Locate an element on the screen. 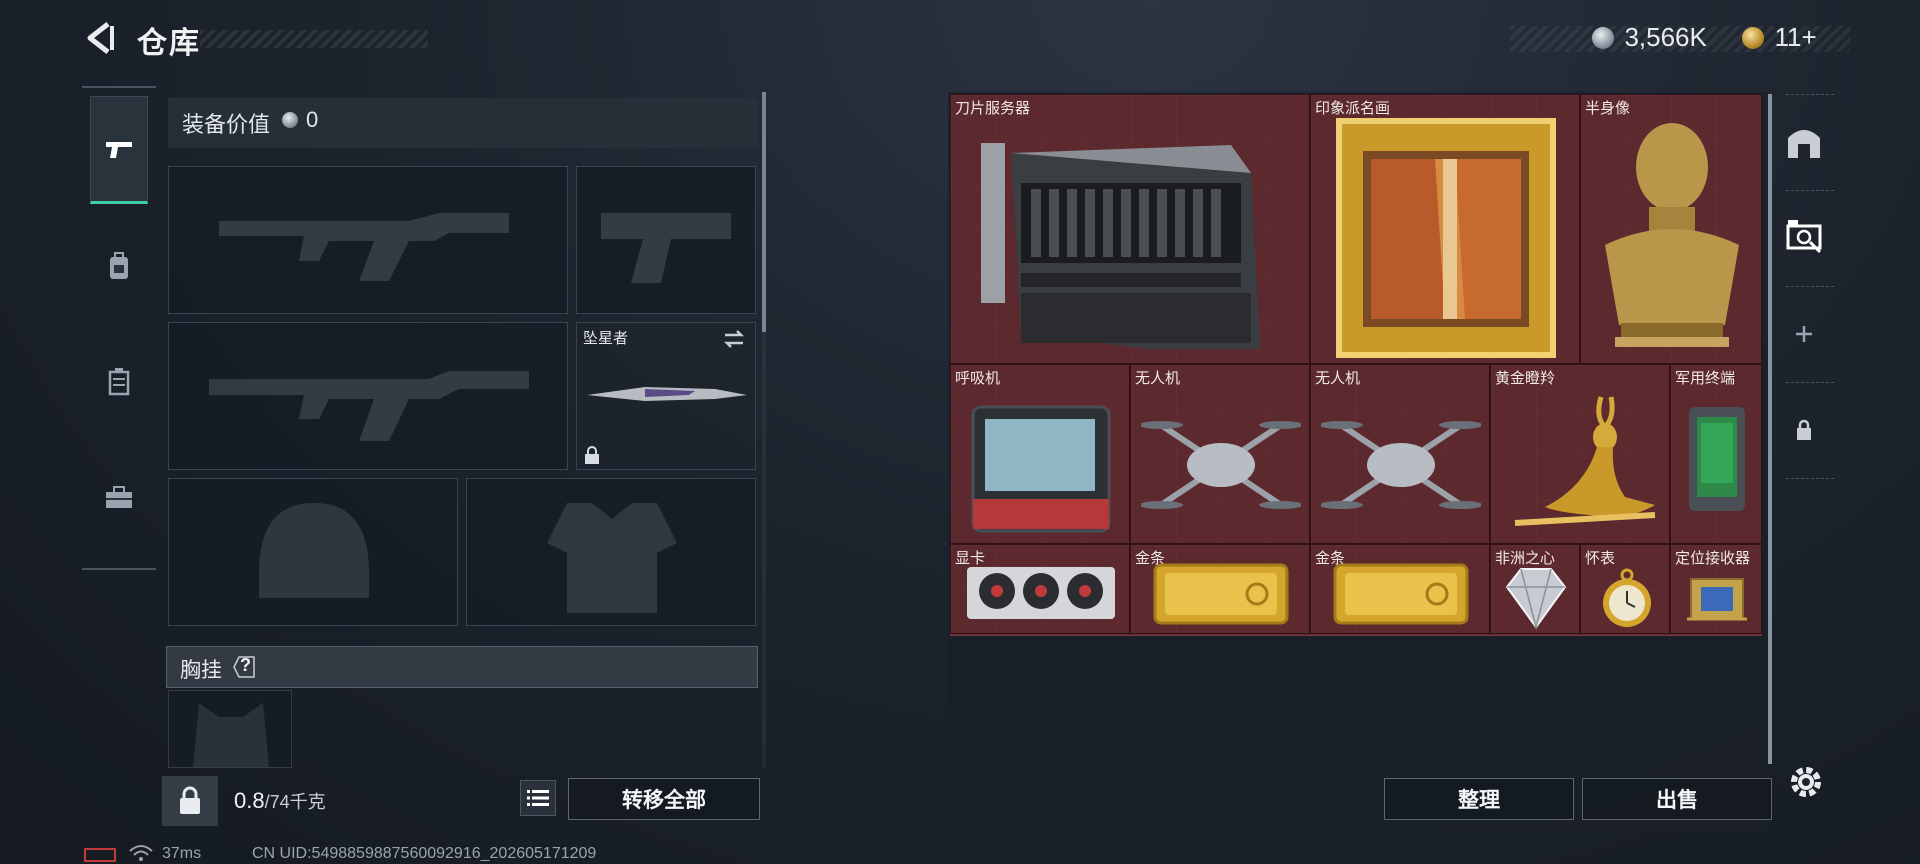 The height and width of the screenshot is (864, 1920). gear-icon is located at coordinates (1806, 782).